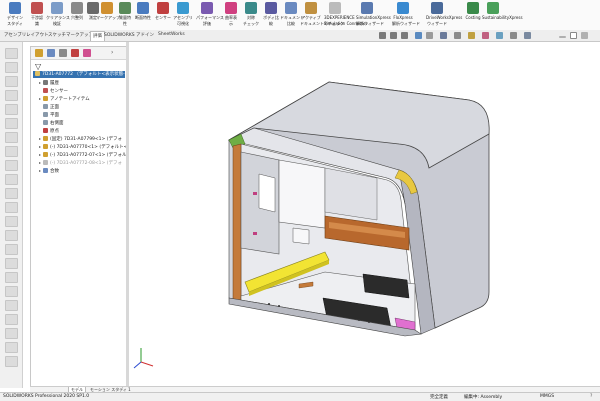 Image resolution: width=600 pixels, height=401 pixels. I want to click on edit-appearance-icon, so click(485, 35).